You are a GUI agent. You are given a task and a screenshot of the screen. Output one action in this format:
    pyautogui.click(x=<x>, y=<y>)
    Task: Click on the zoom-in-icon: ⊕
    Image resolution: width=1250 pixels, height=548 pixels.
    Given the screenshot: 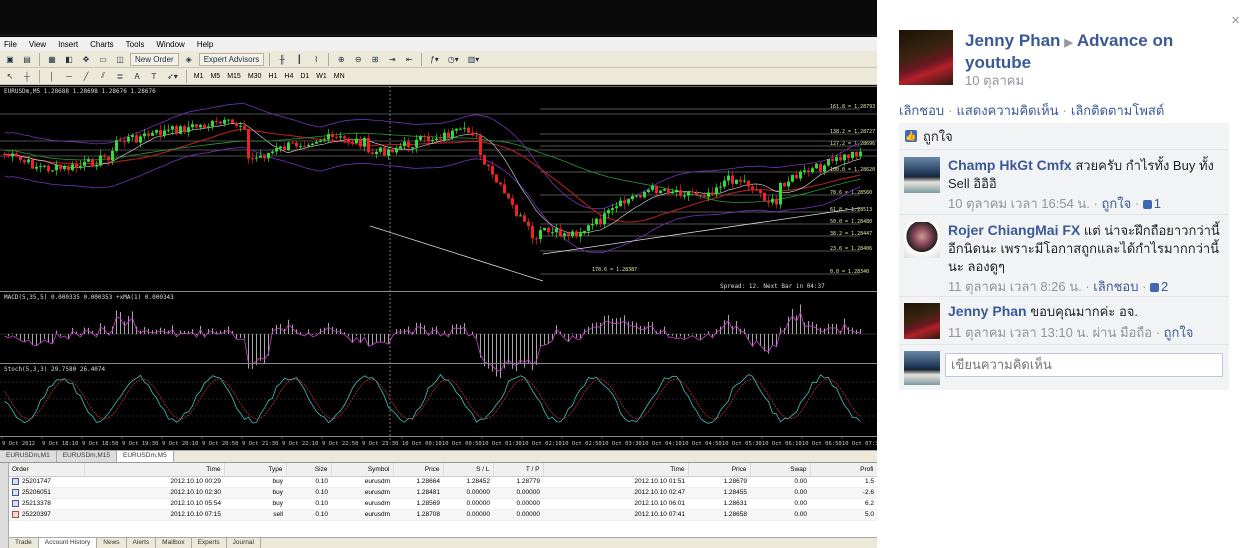 What is the action you would take?
    pyautogui.click(x=341, y=59)
    